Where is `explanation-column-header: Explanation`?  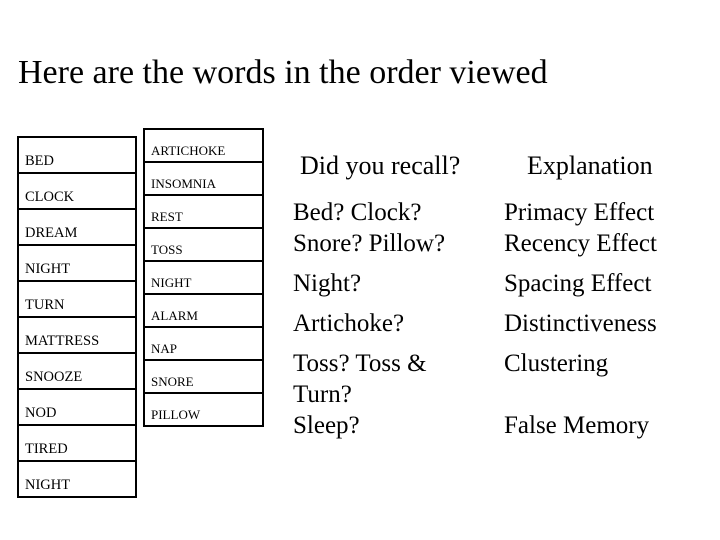
explanation-column-header: Explanation is located at coordinates (590, 165).